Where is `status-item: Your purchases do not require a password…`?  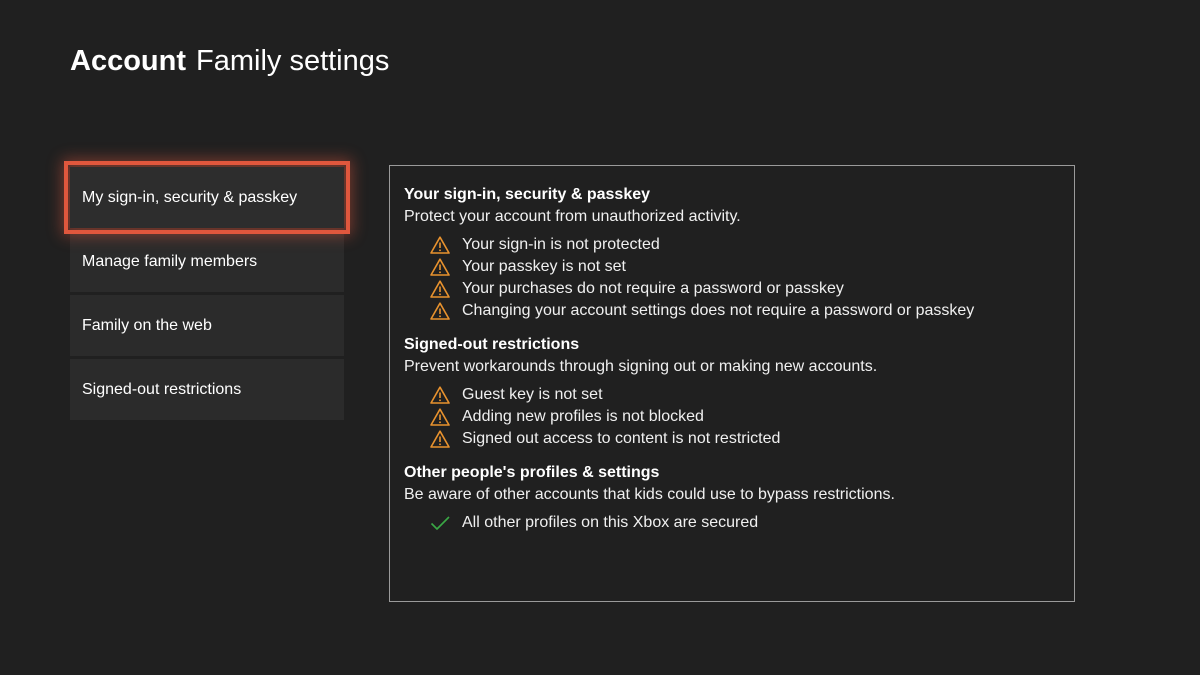 status-item: Your purchases do not require a password… is located at coordinates (732, 289).